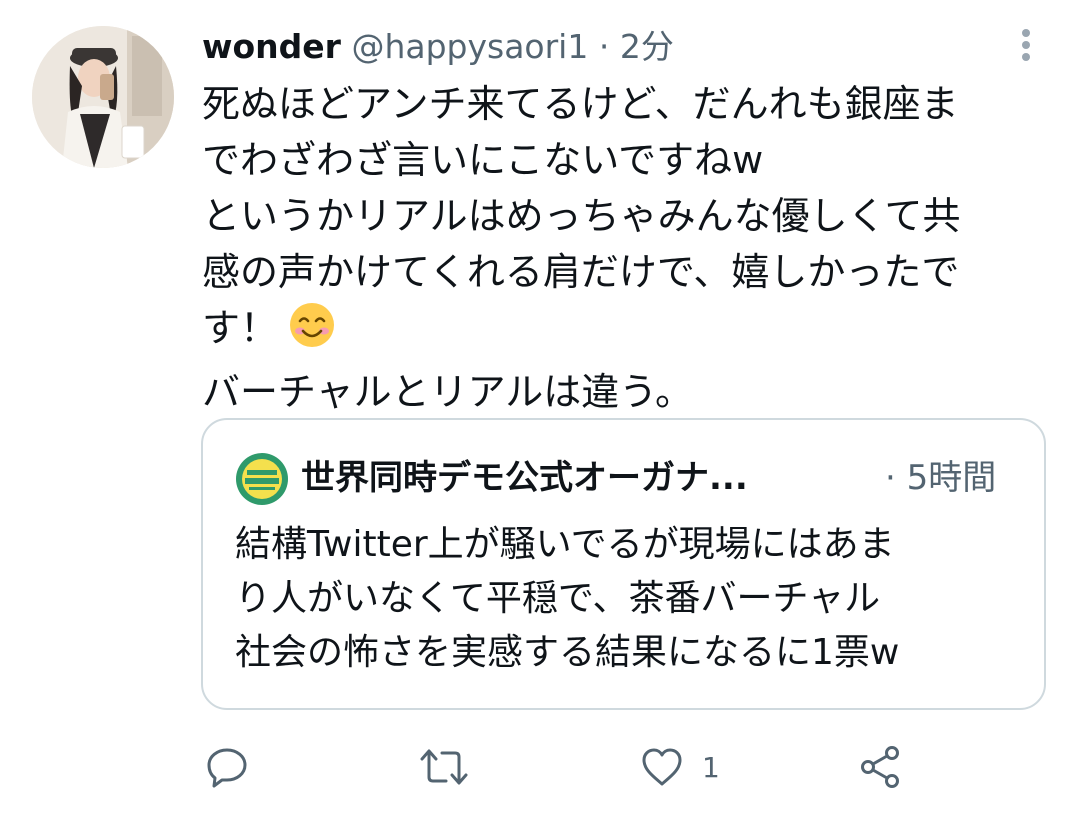  Describe the element at coordinates (711, 767) in the screenshot. I see `like-count: 1` at that location.